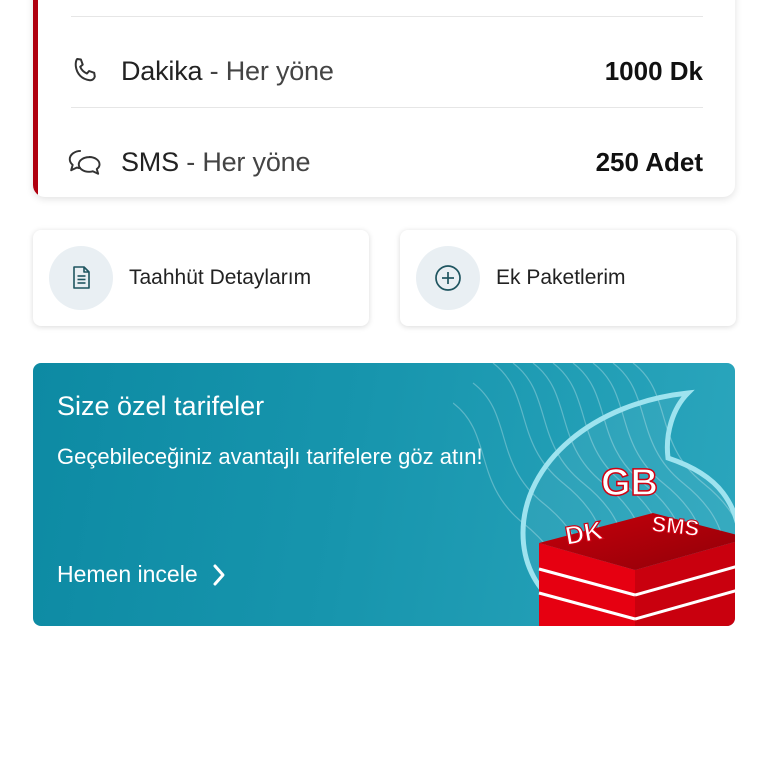 Image resolution: width=768 pixels, height=768 pixels. Describe the element at coordinates (653, 70) in the screenshot. I see `usage-value: 1000 Dk` at that location.